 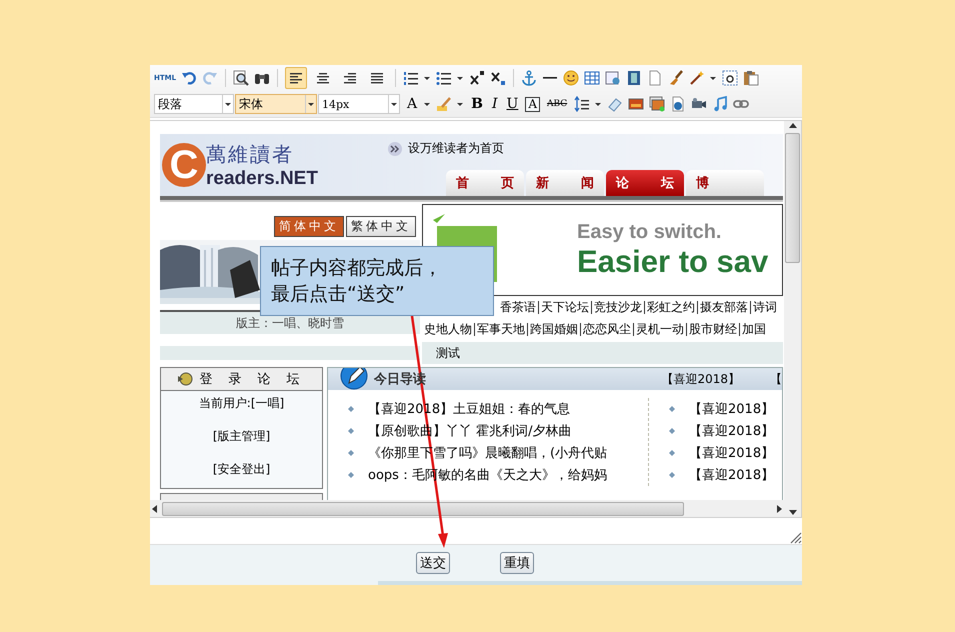 What do you see at coordinates (678, 104) in the screenshot?
I see `flash-icon` at bounding box center [678, 104].